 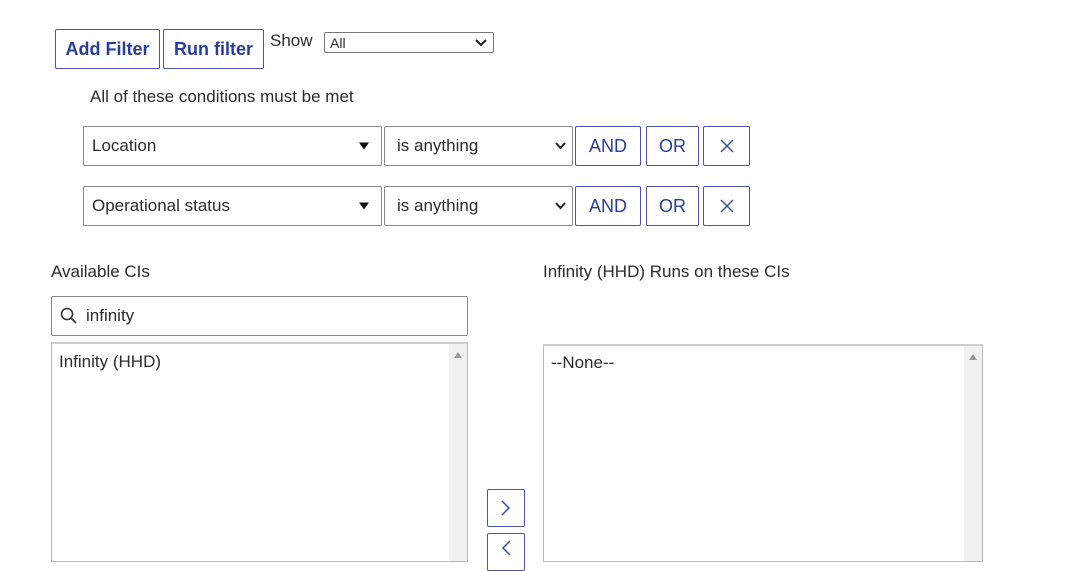 I want to click on chevron-right-icon, so click(x=506, y=508).